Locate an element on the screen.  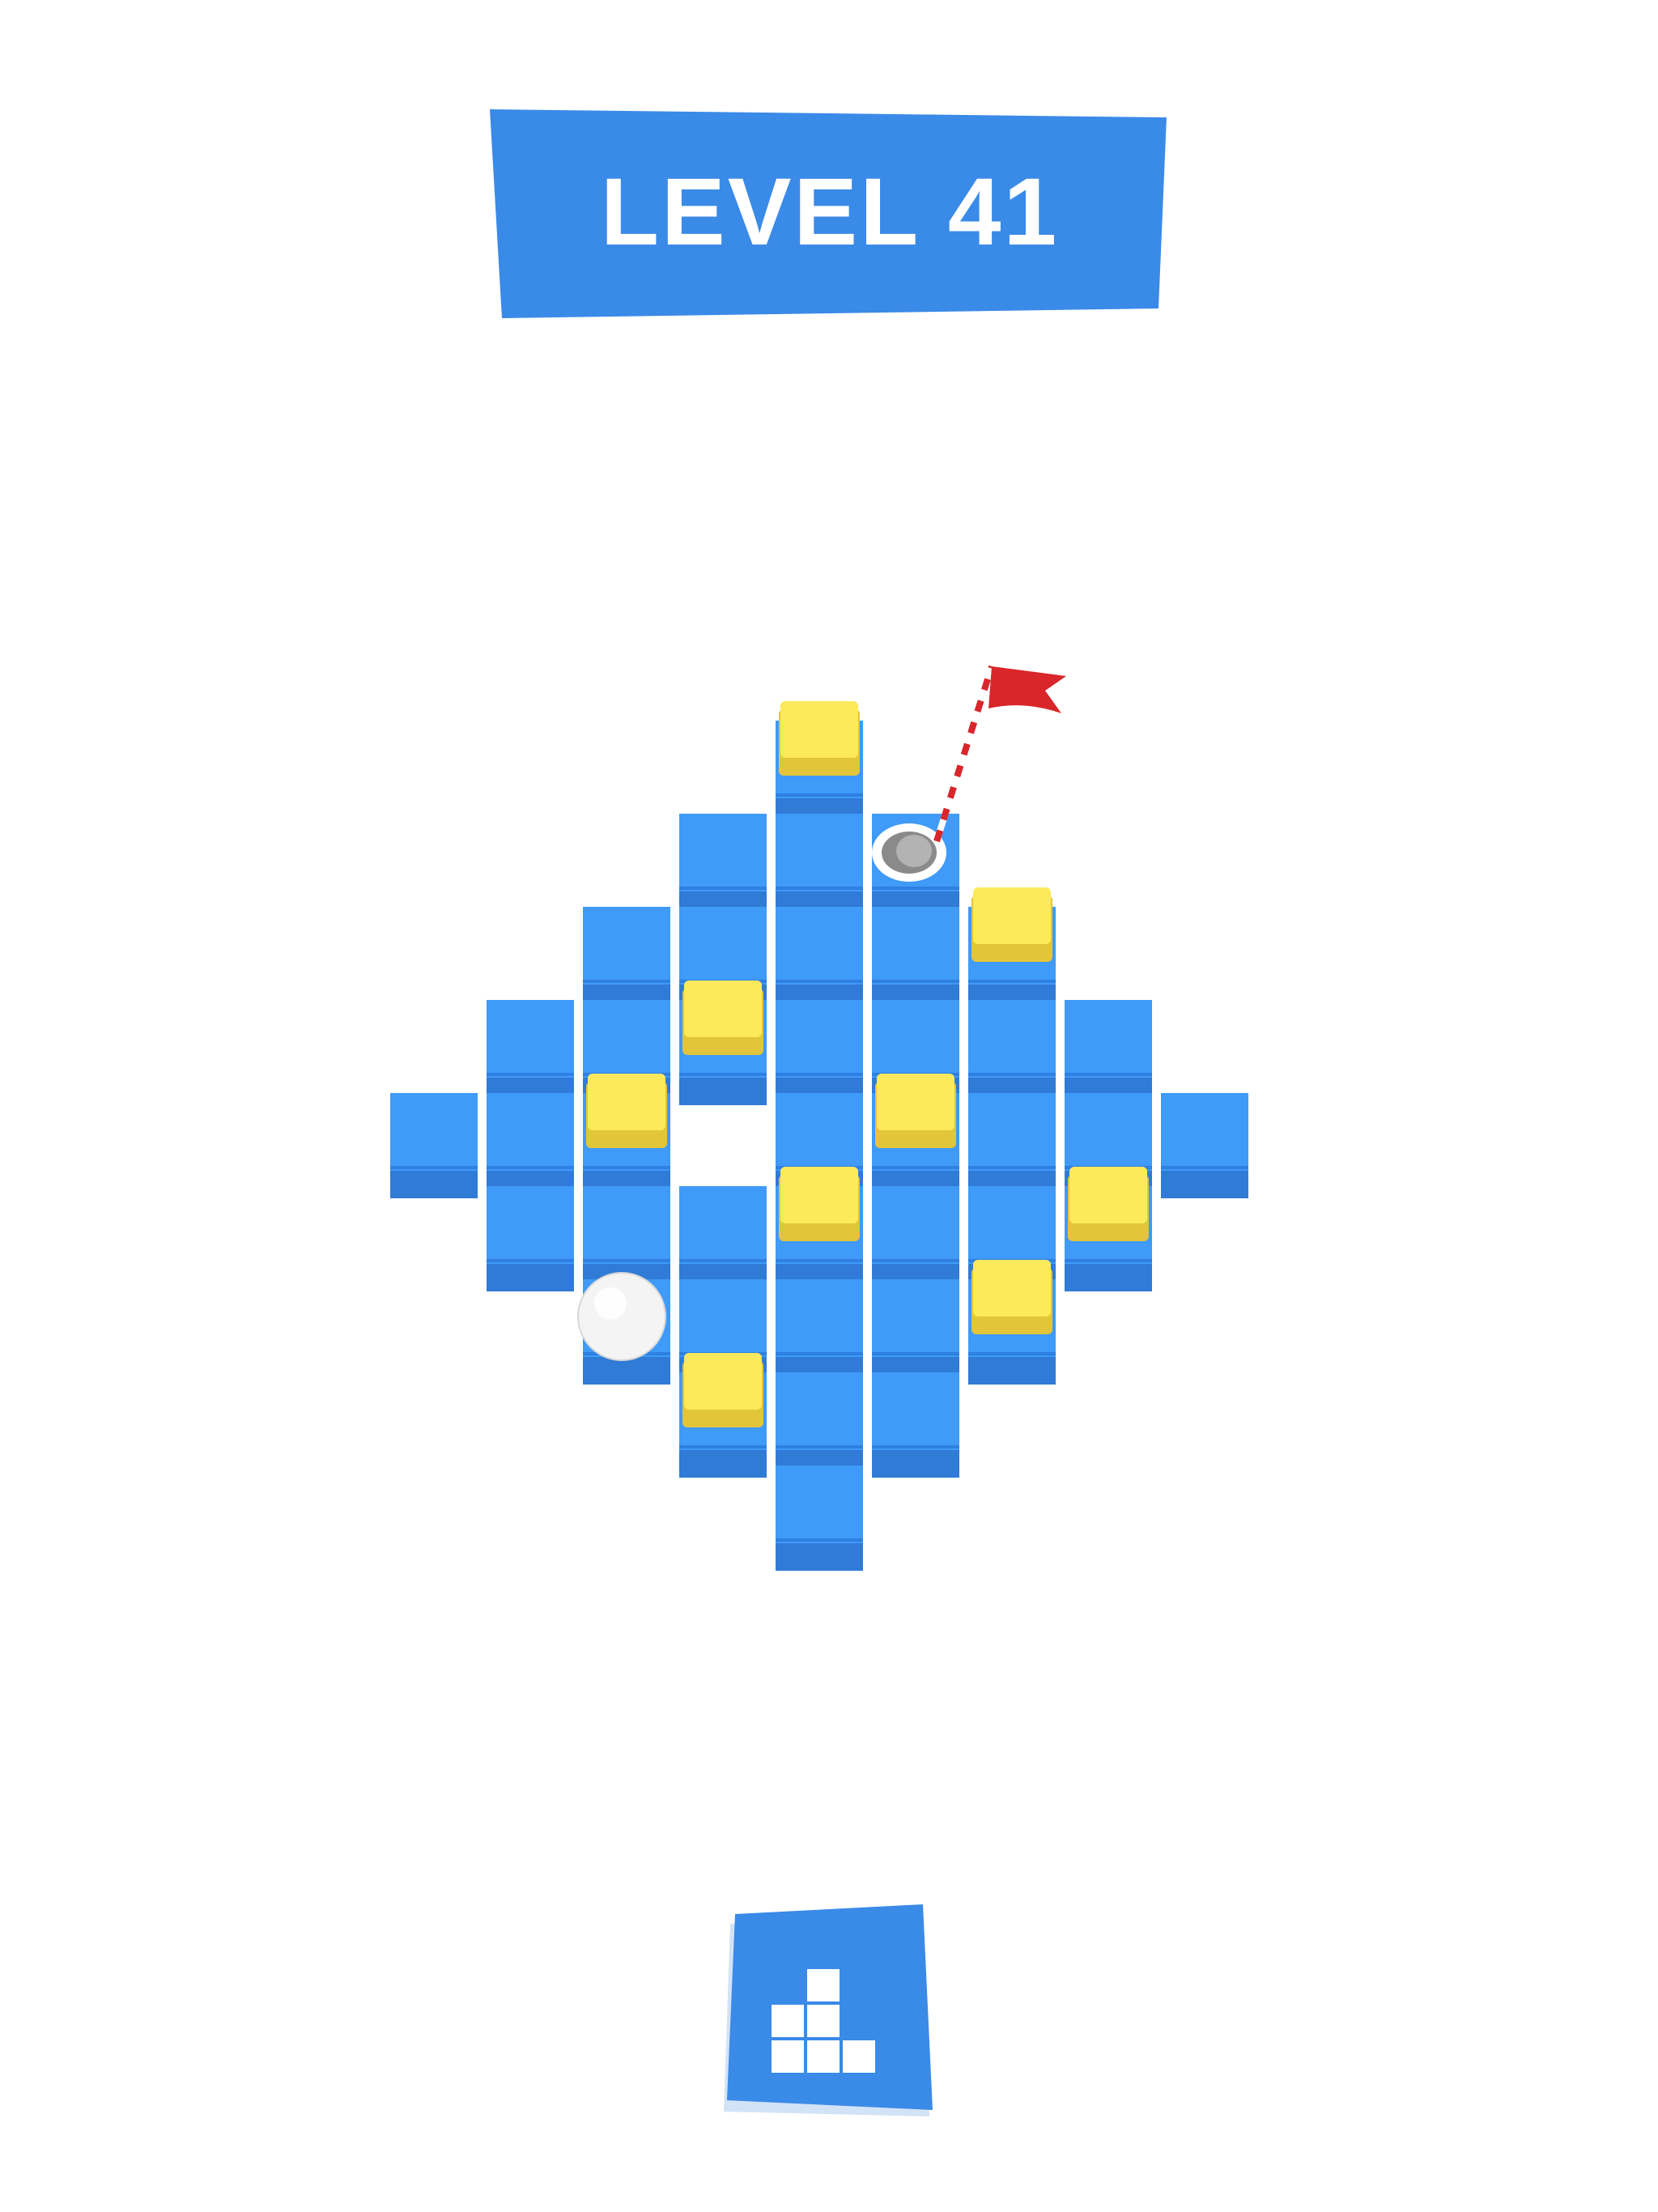
flag-cloth is located at coordinates (1027, 690).